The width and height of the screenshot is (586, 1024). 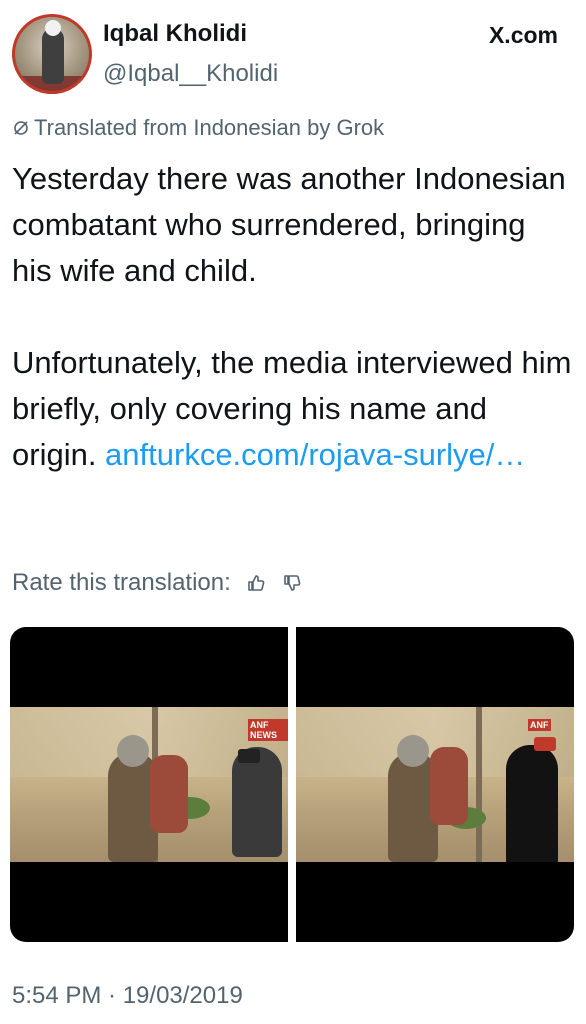 I want to click on translate-icon, so click(x=21, y=128).